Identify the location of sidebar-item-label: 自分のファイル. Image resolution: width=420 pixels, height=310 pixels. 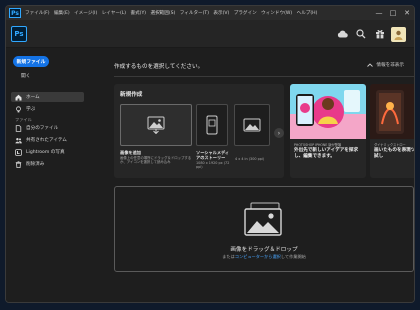
(42, 128).